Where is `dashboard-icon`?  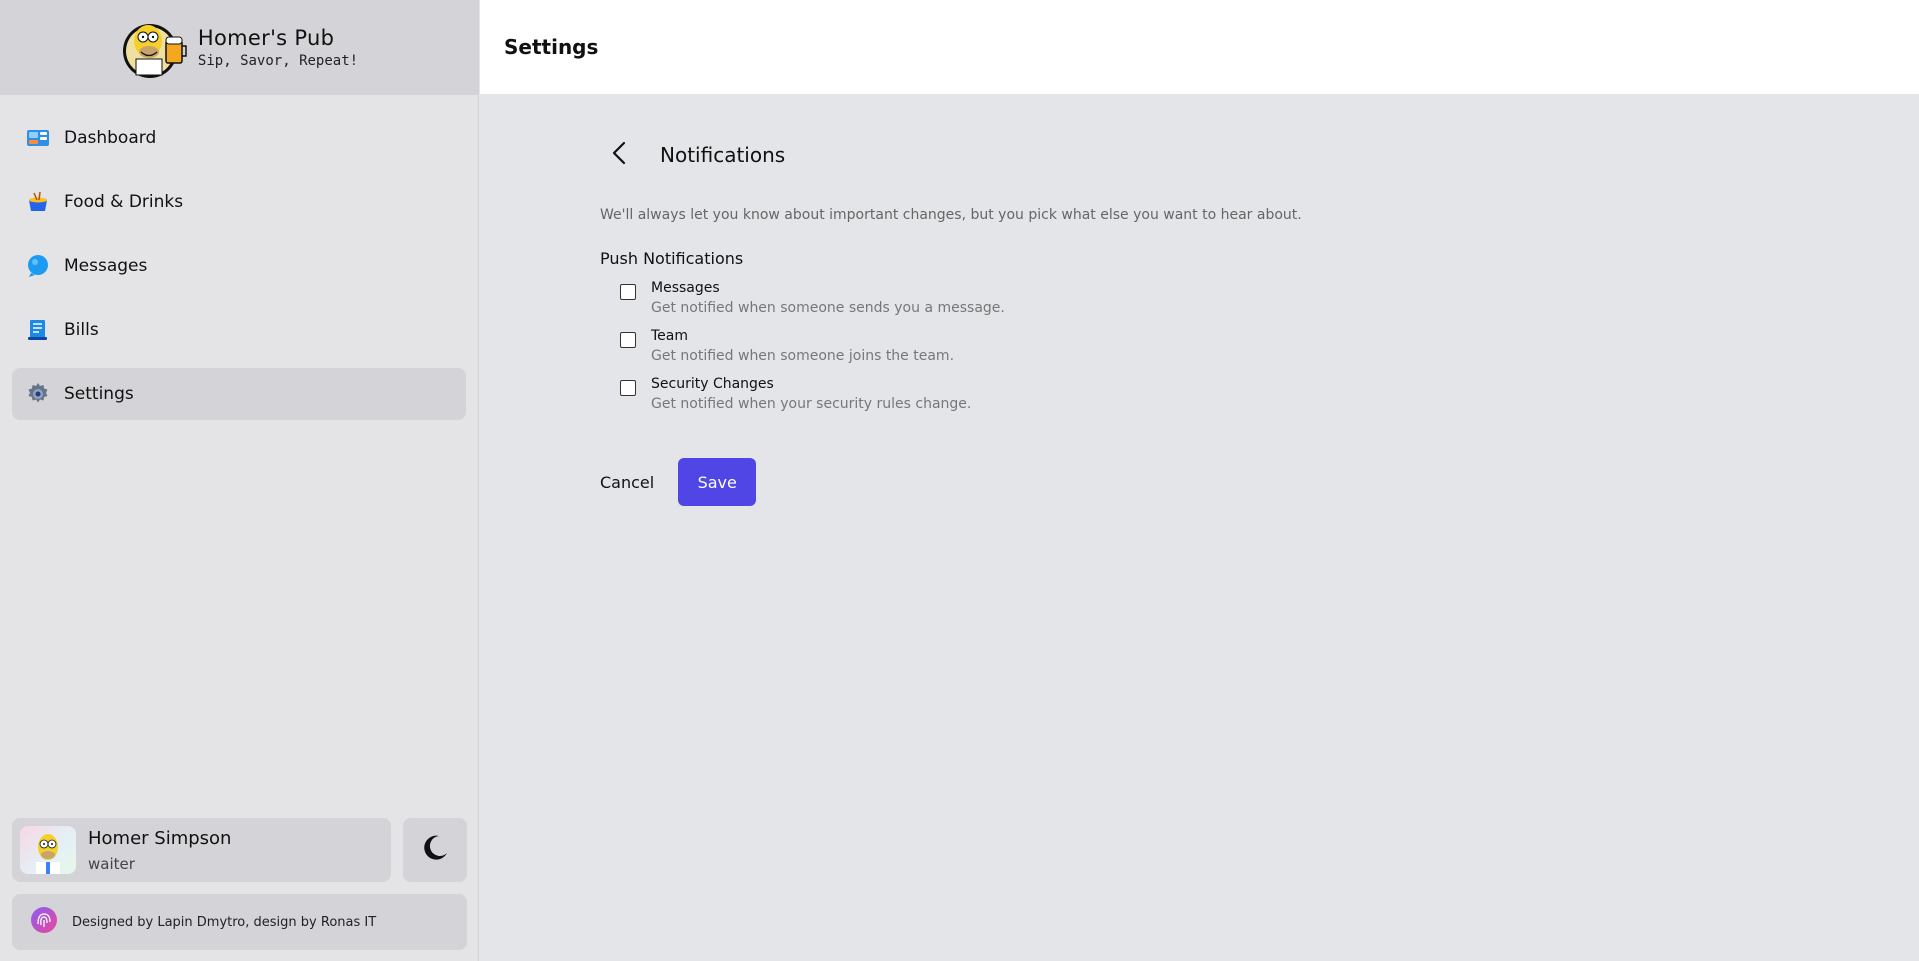
dashboard-icon is located at coordinates (38, 138).